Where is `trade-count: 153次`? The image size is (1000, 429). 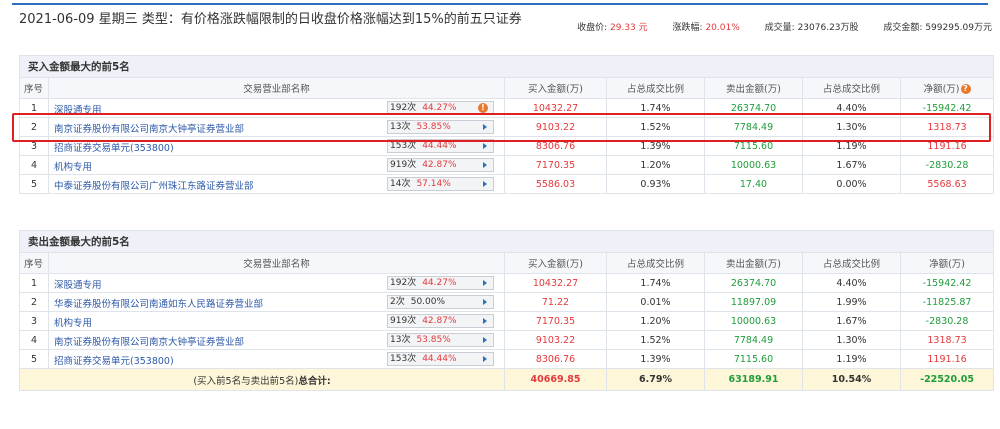 trade-count: 153次 is located at coordinates (403, 359).